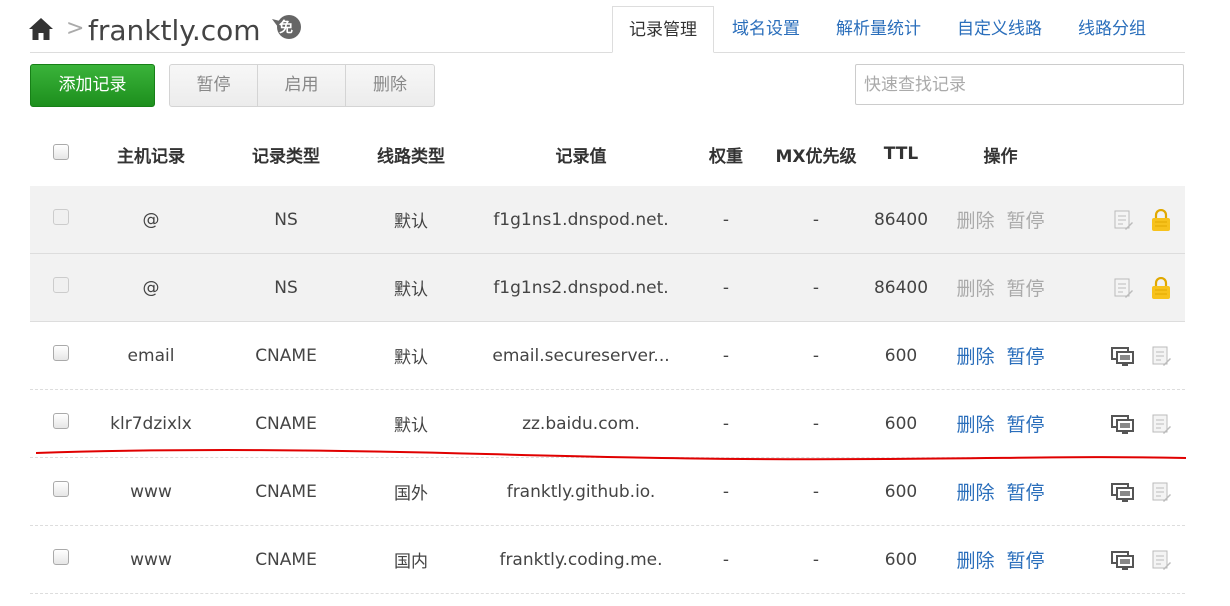 This screenshot has width=1230, height=606. I want to click on select-all-checkbox, so click(61, 151).